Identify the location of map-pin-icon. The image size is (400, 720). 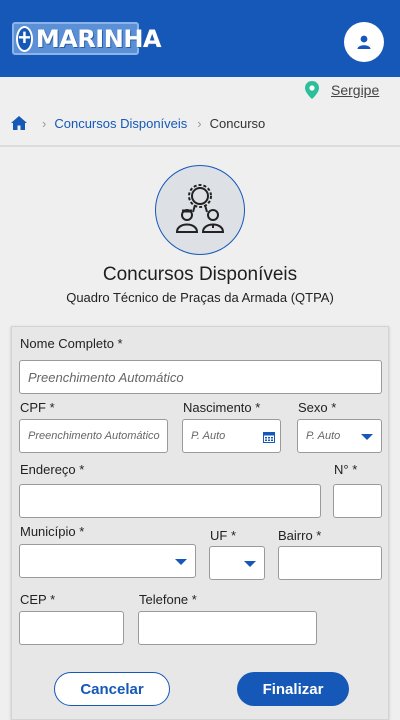
(312, 90).